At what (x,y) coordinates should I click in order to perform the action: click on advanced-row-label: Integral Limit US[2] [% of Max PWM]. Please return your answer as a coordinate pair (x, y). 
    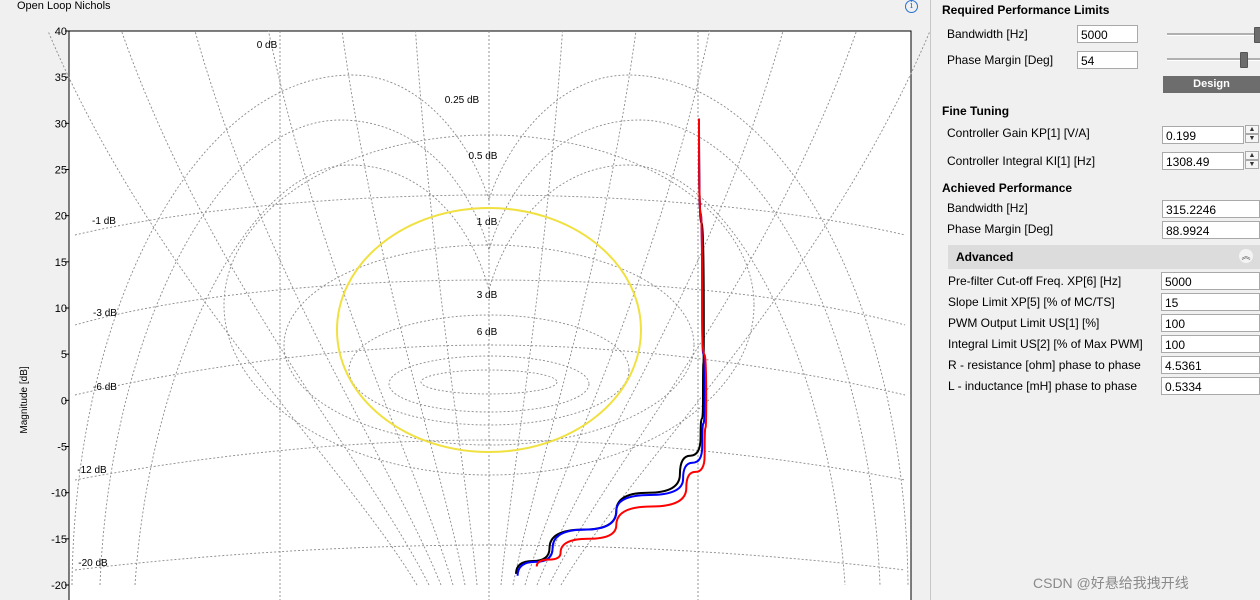
    Looking at the image, I should click on (1045, 344).